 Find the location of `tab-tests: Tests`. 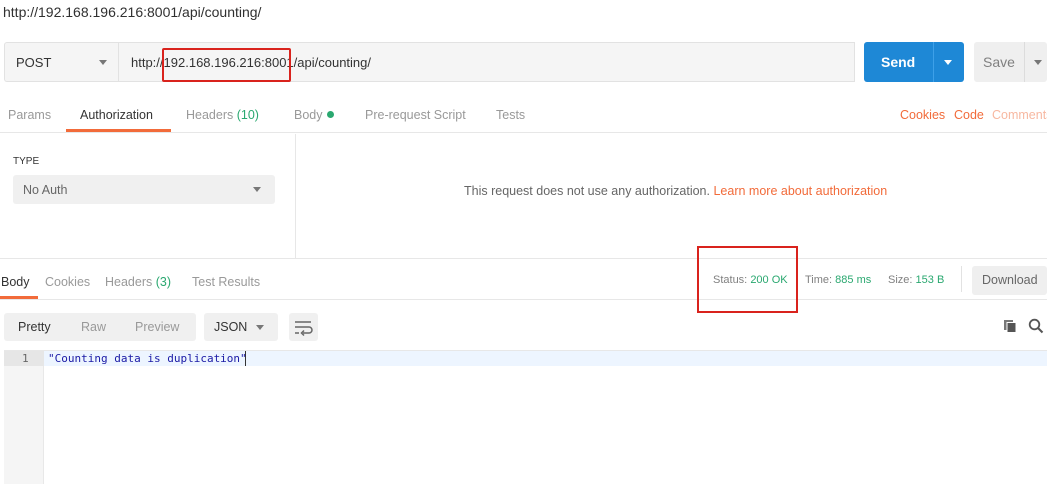

tab-tests: Tests is located at coordinates (510, 115).